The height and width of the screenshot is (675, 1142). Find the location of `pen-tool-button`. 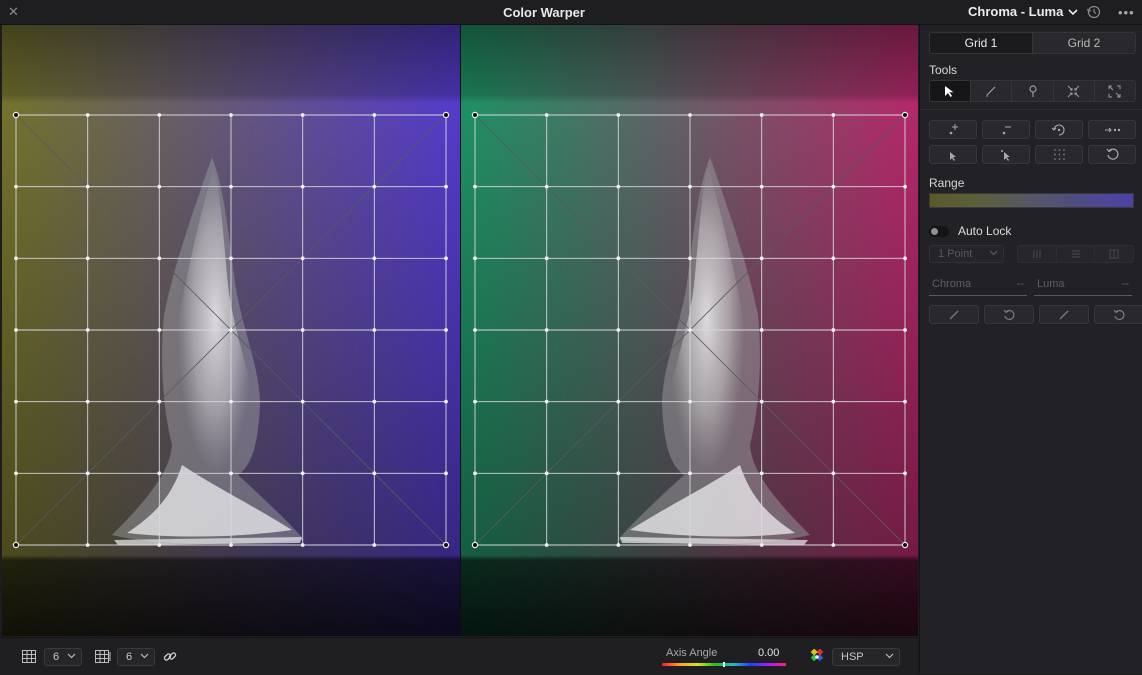

pen-tool-button is located at coordinates (990, 91).